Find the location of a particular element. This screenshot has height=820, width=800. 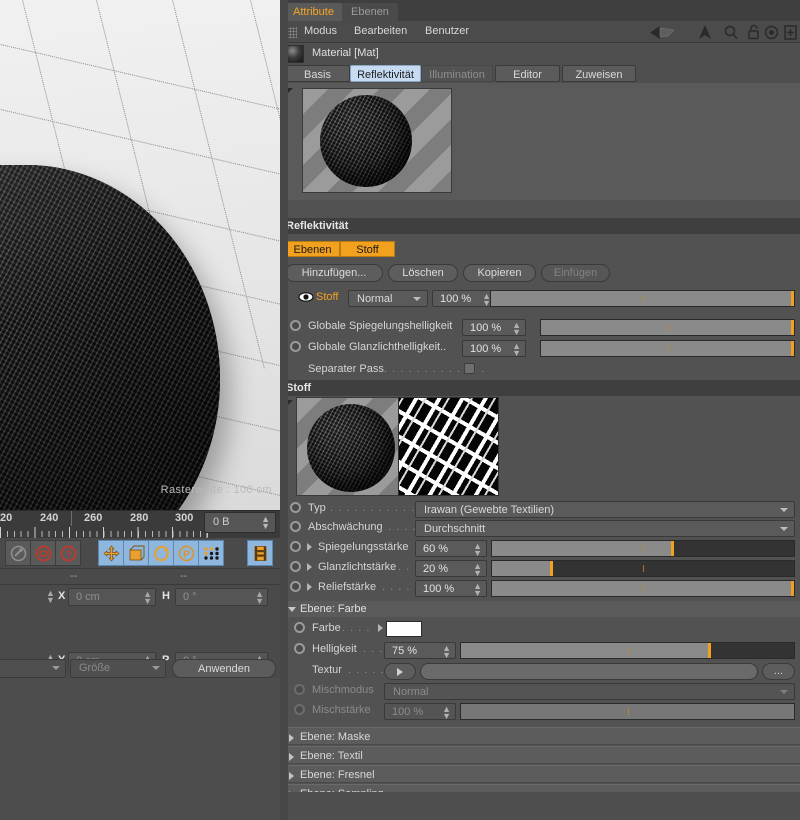

spiegelungsstaerke-slider is located at coordinates (643, 548).